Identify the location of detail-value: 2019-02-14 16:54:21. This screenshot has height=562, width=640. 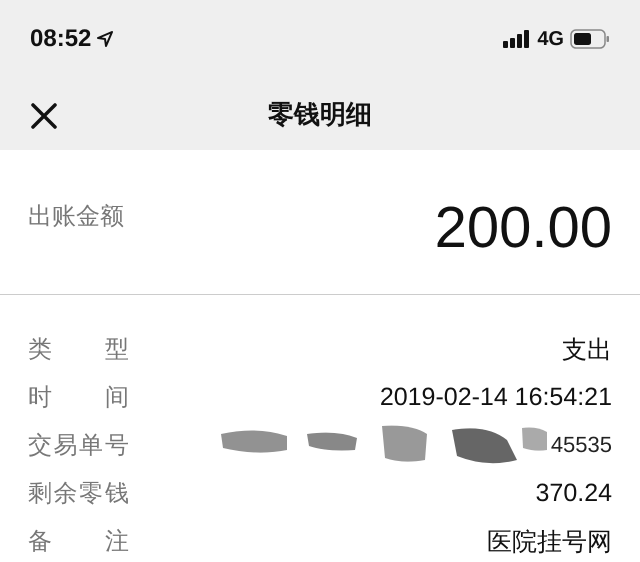
(496, 397).